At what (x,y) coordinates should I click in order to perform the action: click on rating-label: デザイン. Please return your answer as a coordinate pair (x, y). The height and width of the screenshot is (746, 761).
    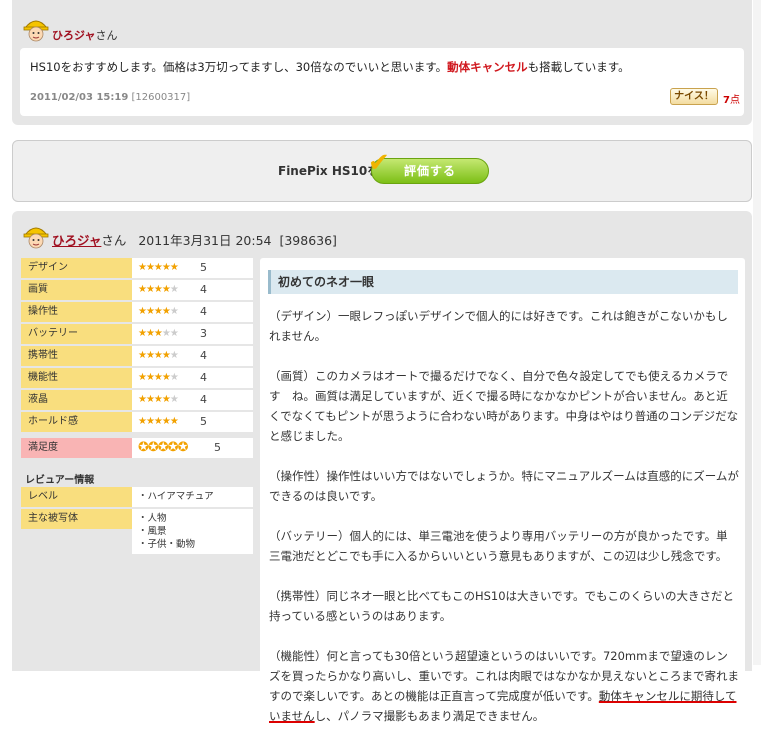
    Looking at the image, I should click on (76, 268).